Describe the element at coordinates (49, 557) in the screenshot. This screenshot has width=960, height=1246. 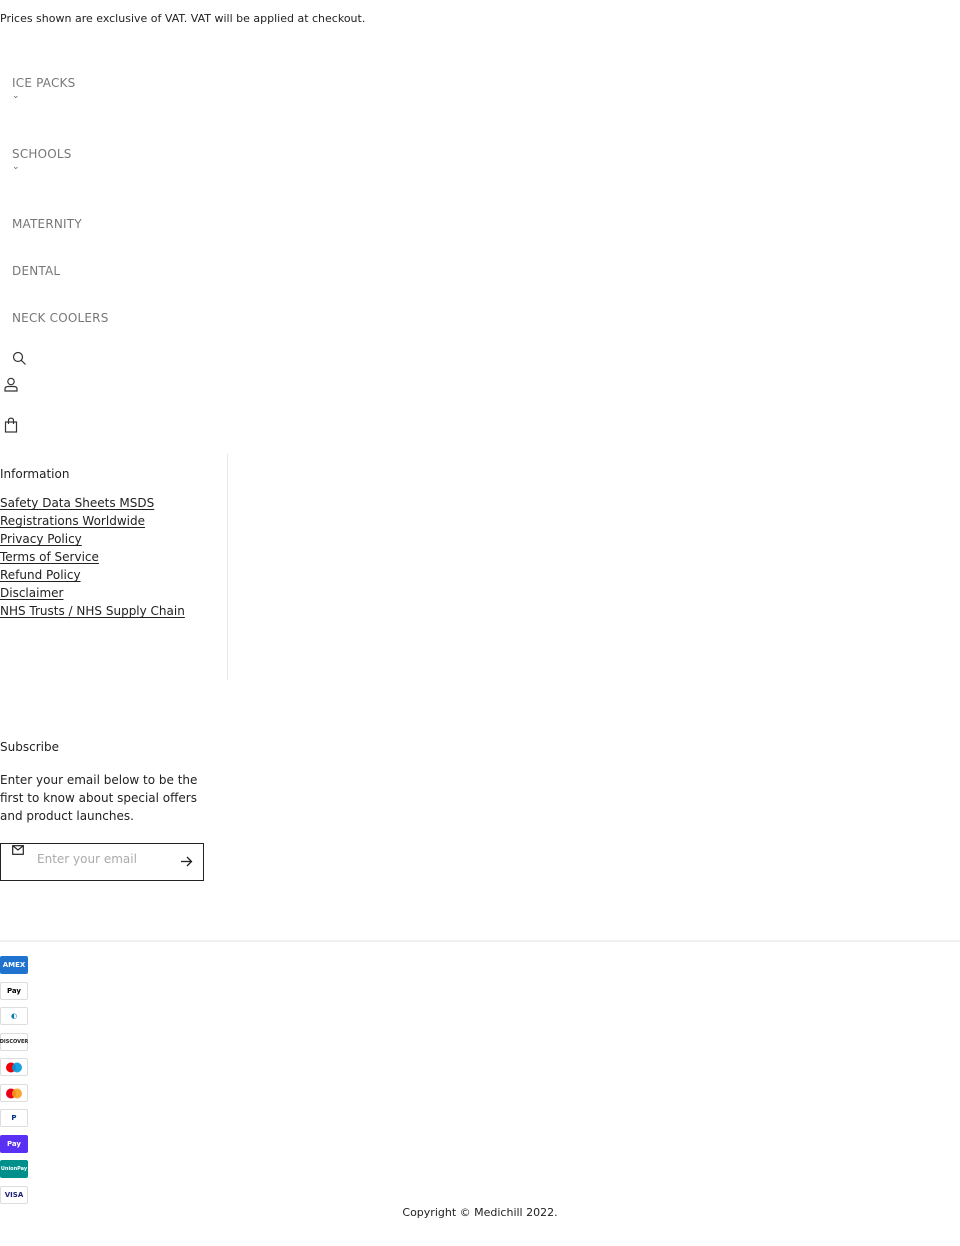
I see `footer-link-terms: Terms of Service` at that location.